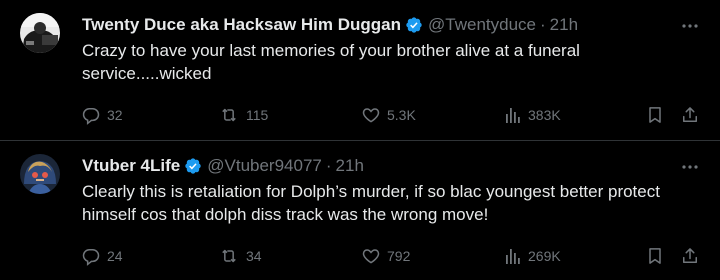  Describe the element at coordinates (131, 166) in the screenshot. I see `display-name: Vtuber 4Life` at that location.